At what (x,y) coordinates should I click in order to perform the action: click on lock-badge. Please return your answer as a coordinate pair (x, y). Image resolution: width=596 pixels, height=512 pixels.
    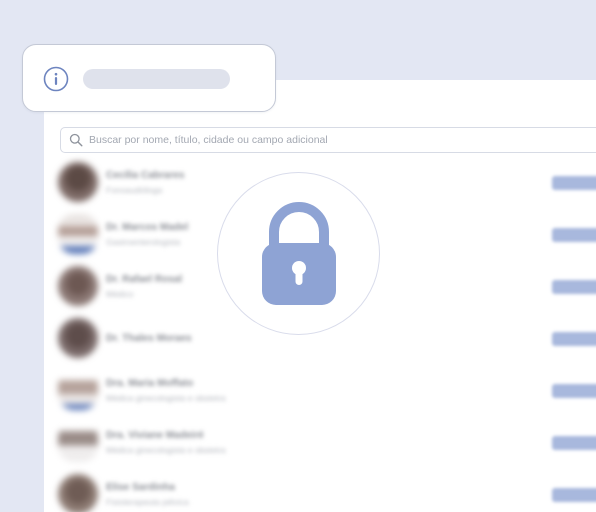
    Looking at the image, I should click on (298, 253).